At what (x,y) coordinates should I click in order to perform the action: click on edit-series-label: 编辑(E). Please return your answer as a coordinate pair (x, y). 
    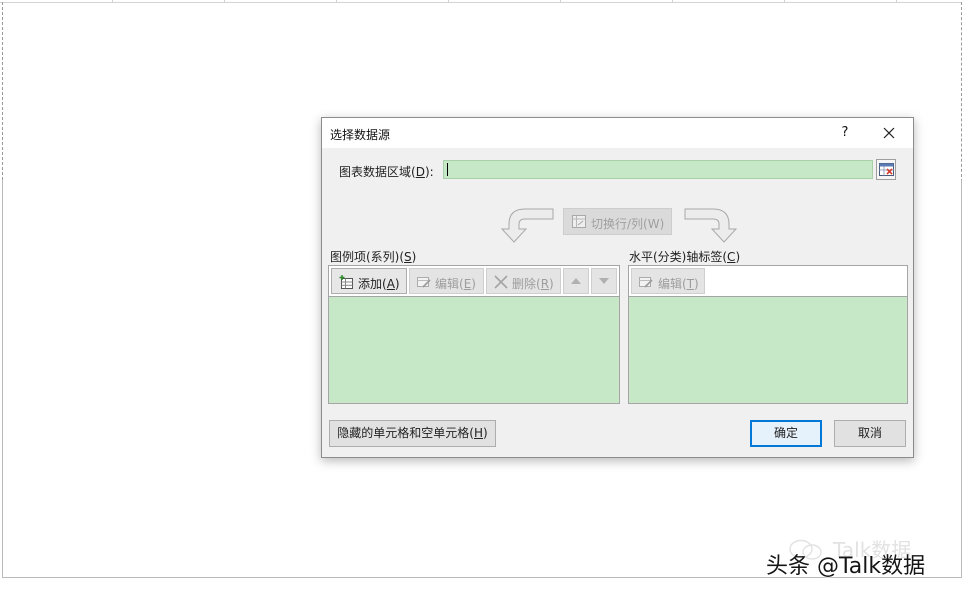
    Looking at the image, I should click on (455, 284).